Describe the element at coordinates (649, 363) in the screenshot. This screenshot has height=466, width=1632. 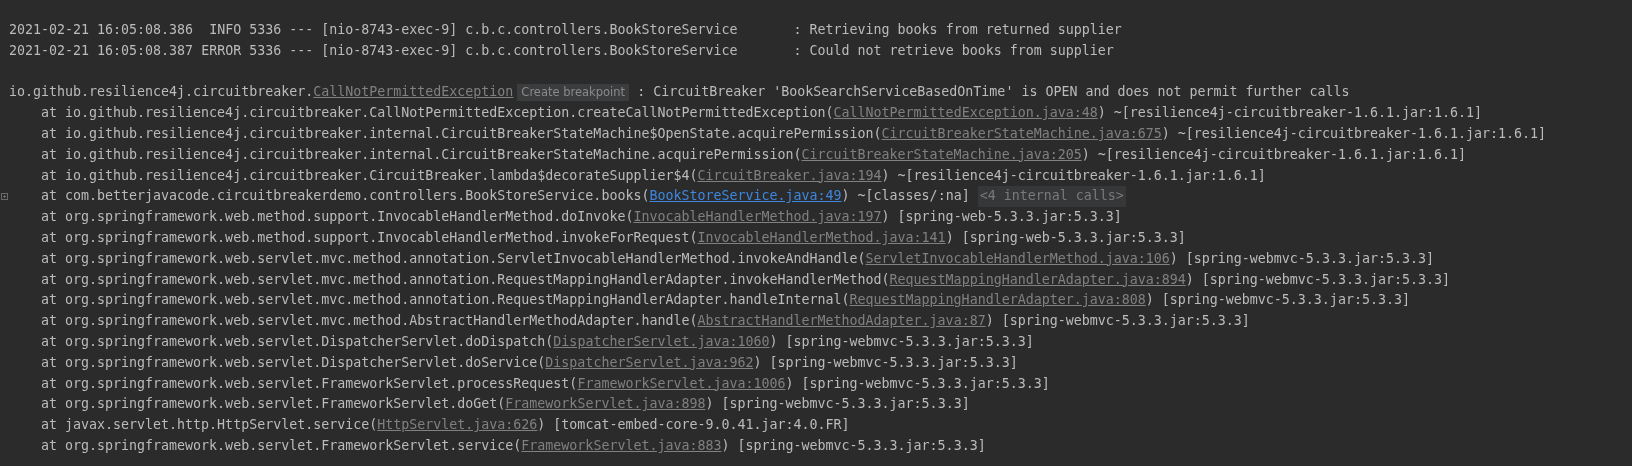
I see `source-link: DispatcherServlet.java:962` at that location.